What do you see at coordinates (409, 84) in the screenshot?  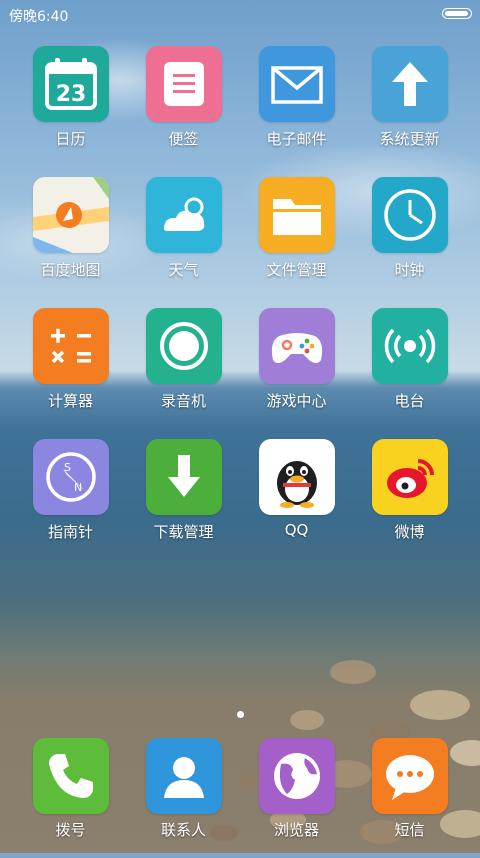 I see `arrow-up-icon` at bounding box center [409, 84].